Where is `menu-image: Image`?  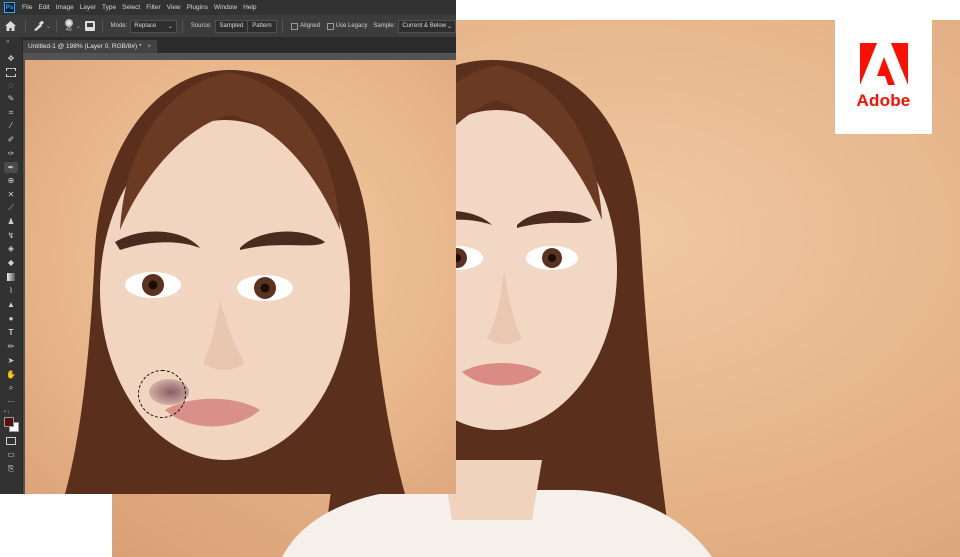
menu-image: Image is located at coordinates (65, 7).